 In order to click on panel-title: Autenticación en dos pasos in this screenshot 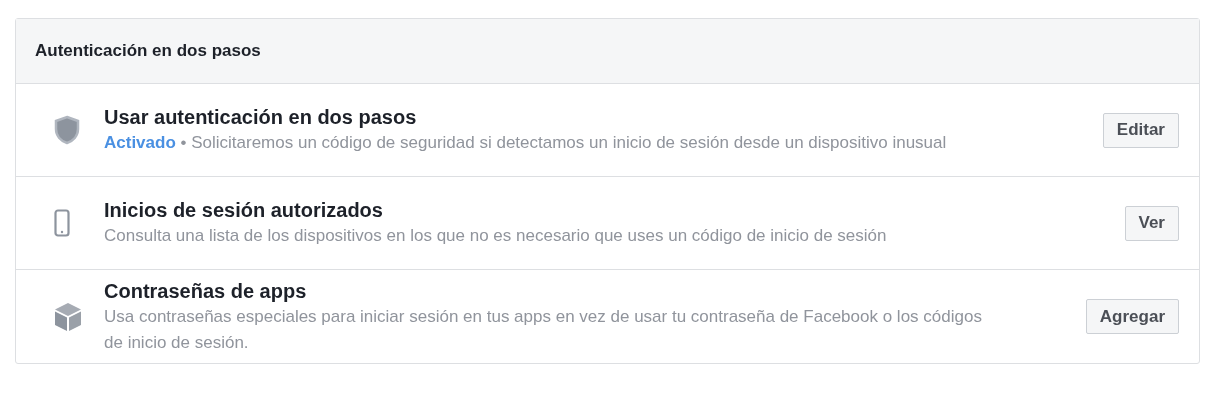, I will do `click(148, 51)`.